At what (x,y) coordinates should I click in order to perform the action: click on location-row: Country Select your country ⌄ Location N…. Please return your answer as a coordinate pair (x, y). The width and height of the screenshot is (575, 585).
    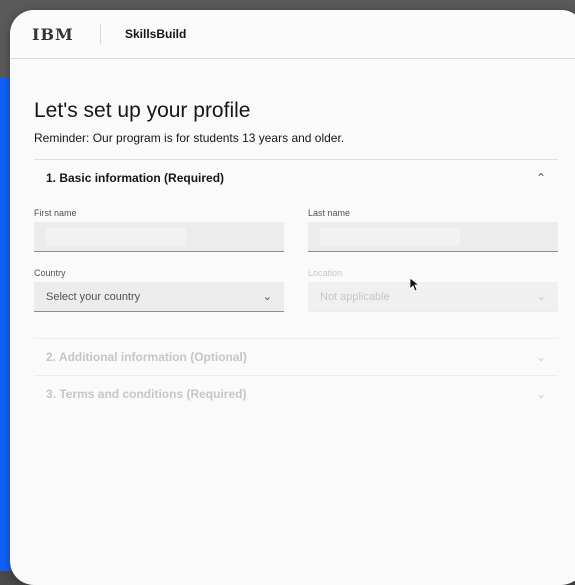
    Looking at the image, I should click on (296, 290).